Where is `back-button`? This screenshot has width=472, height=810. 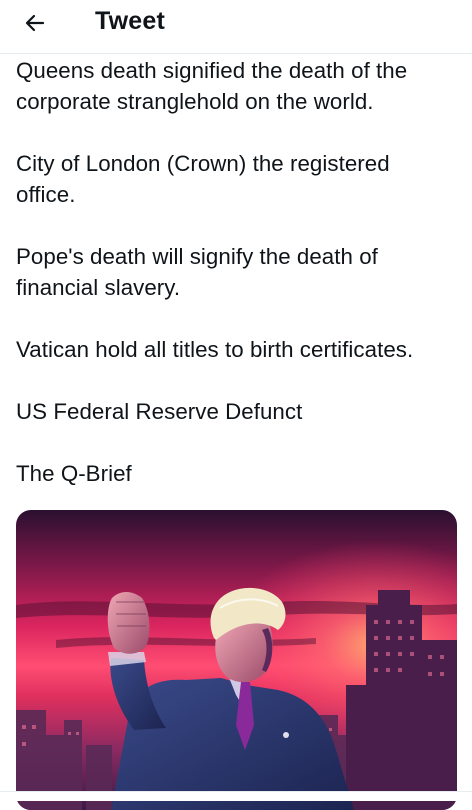
back-button is located at coordinates (35, 25).